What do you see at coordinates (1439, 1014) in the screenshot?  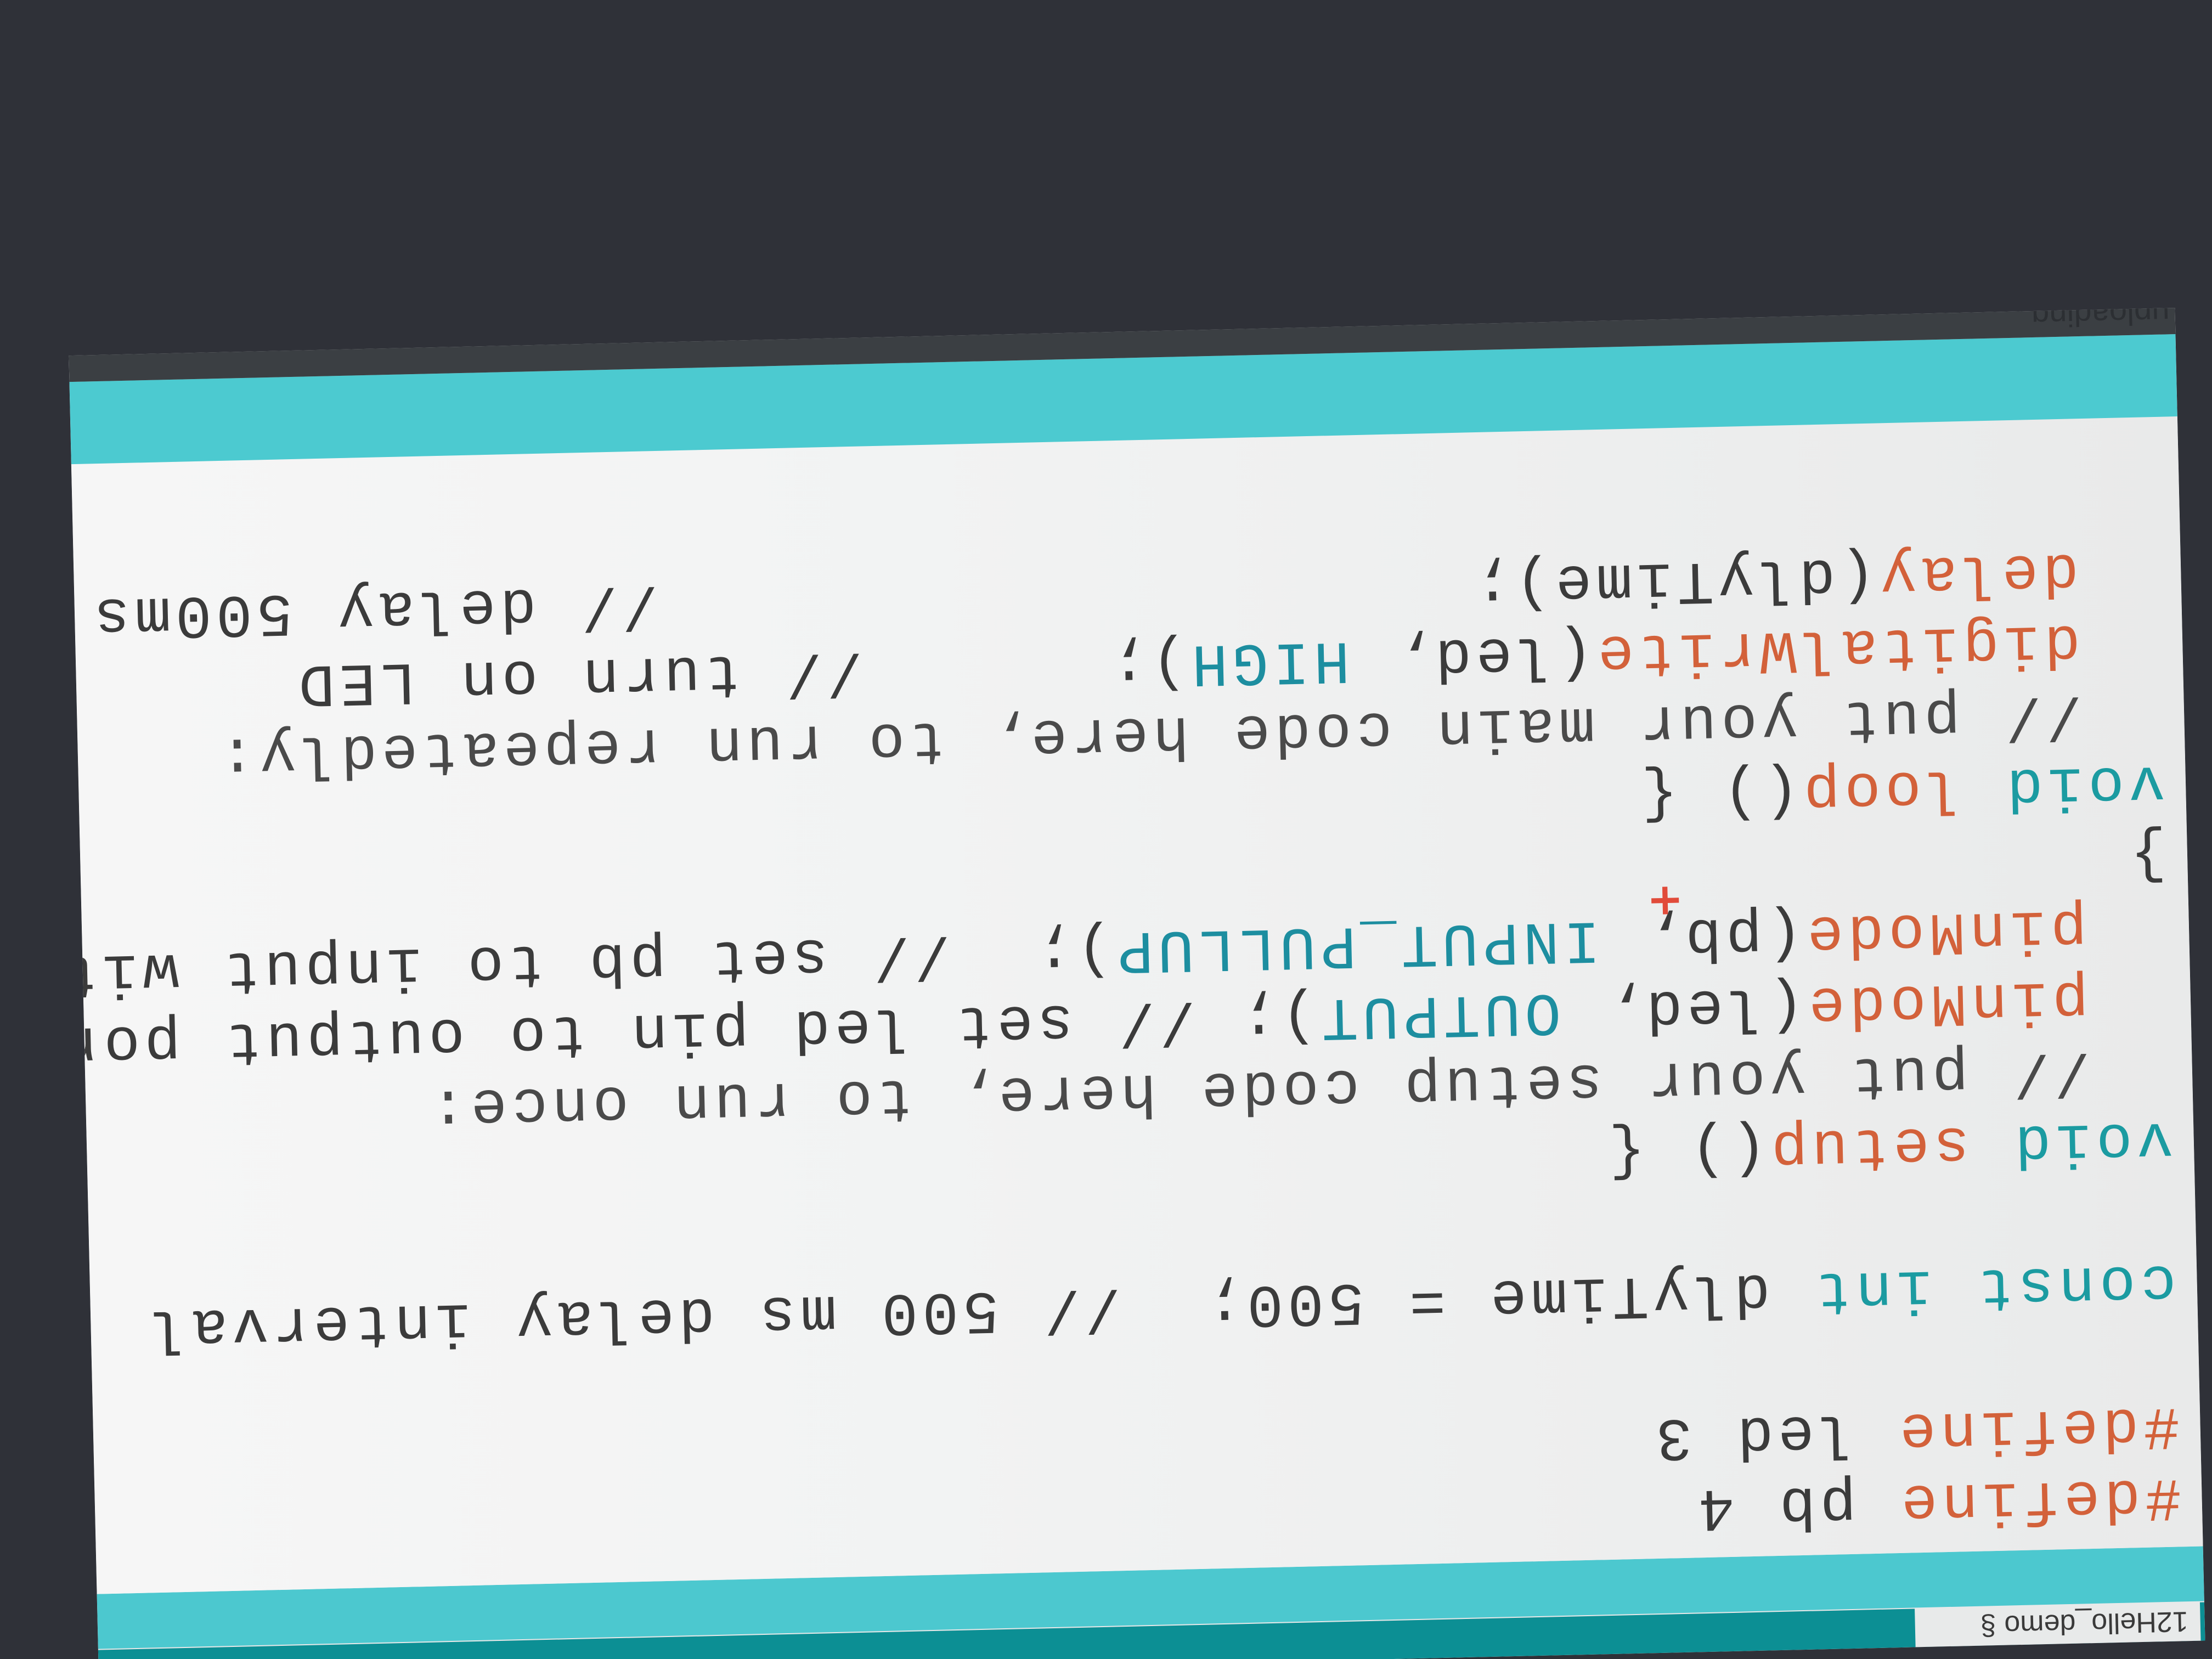 I see `constant: OUTPUT` at bounding box center [1439, 1014].